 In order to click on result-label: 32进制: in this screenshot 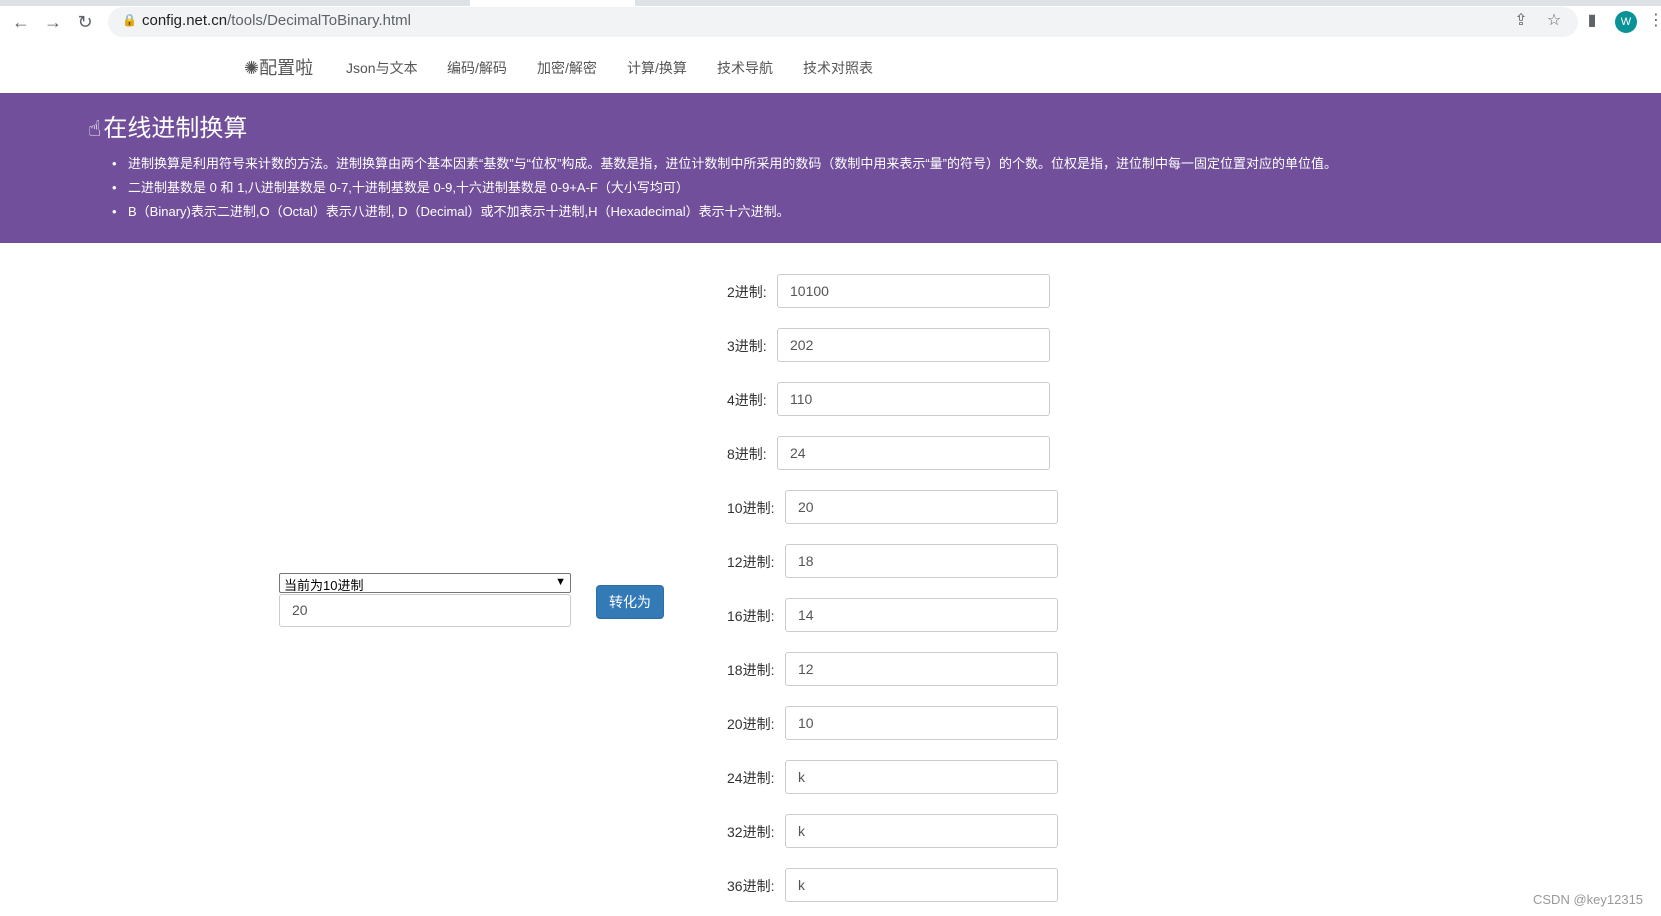, I will do `click(751, 832)`.